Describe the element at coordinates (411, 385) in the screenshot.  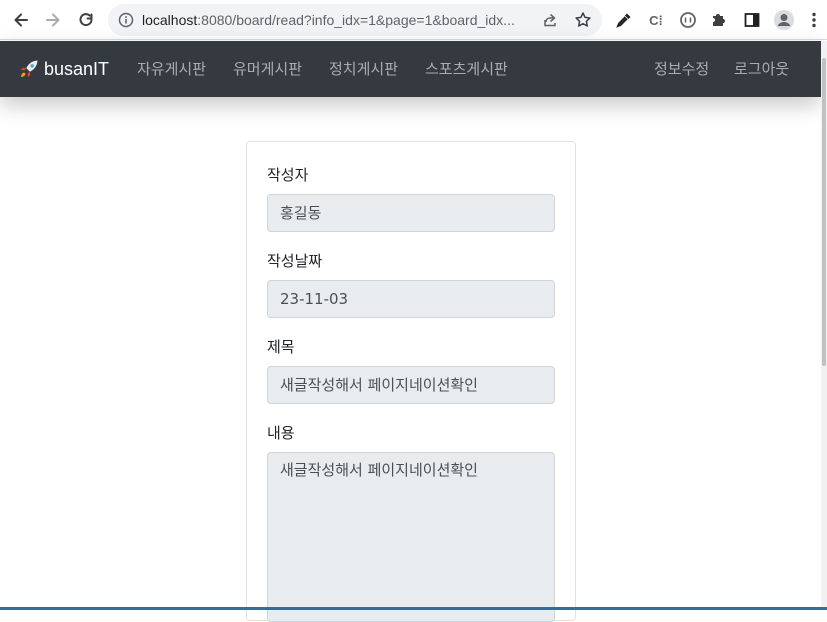
I see `subject-field: 새글작성해서 페이지네이션확인` at that location.